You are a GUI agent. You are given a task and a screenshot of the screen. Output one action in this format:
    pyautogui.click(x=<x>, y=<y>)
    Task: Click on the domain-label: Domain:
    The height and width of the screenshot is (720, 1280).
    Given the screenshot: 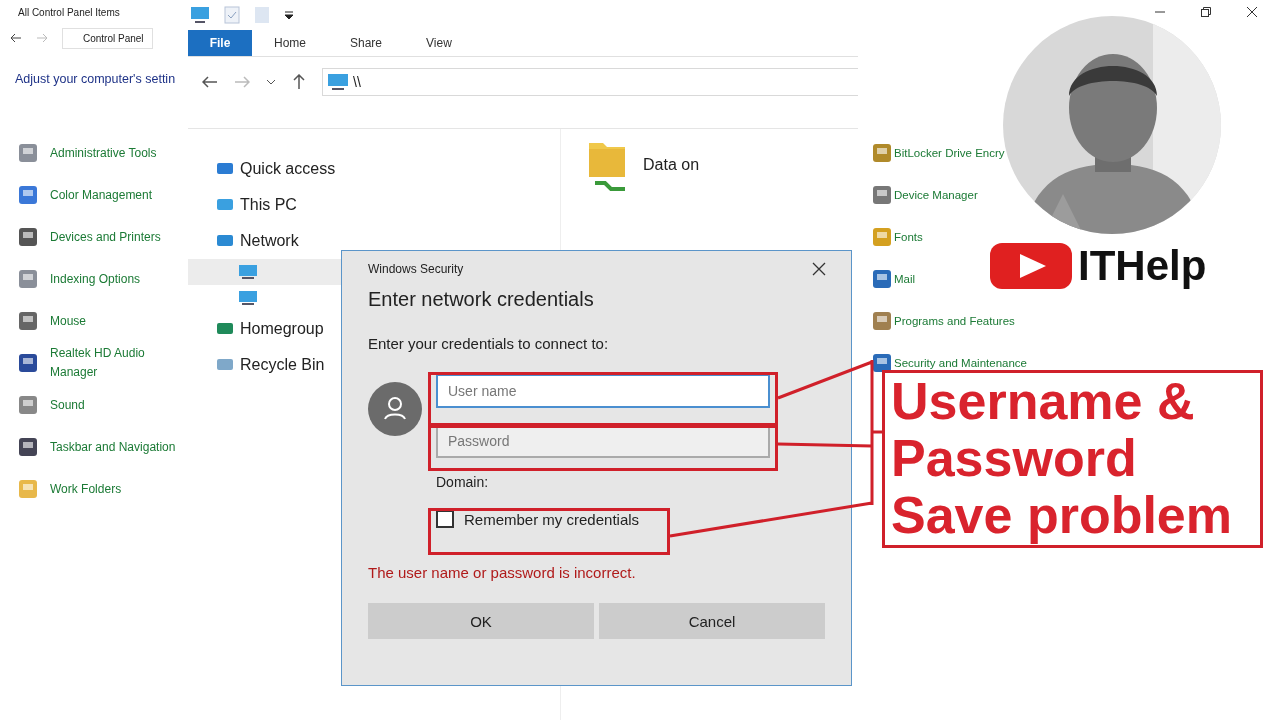 What is the action you would take?
    pyautogui.click(x=463, y=482)
    